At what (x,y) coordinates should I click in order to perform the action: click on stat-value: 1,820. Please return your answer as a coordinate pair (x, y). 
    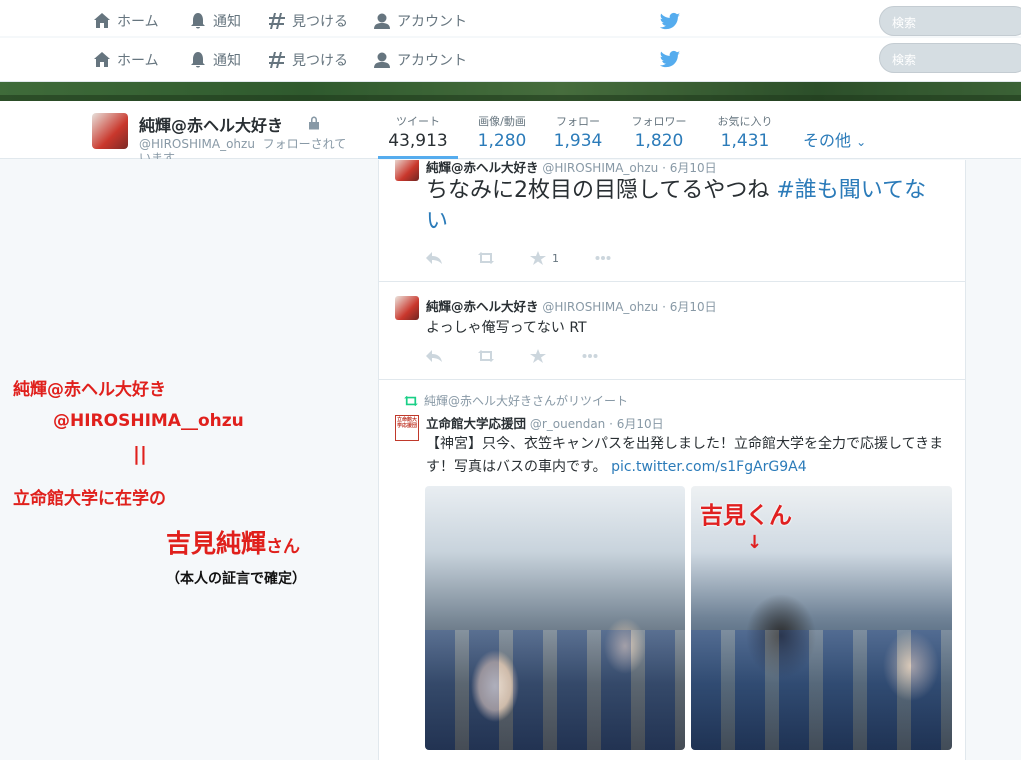
    Looking at the image, I should click on (659, 141).